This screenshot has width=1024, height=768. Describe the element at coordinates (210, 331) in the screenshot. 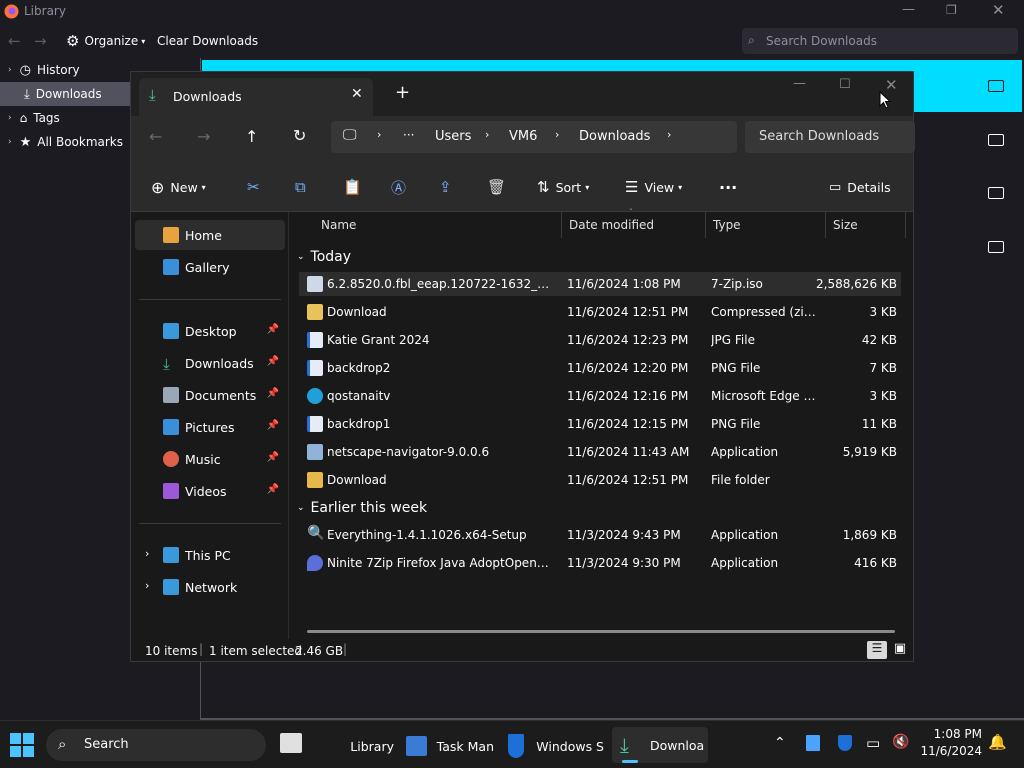

I see `nav-item-desktop: Desktop 📌` at that location.